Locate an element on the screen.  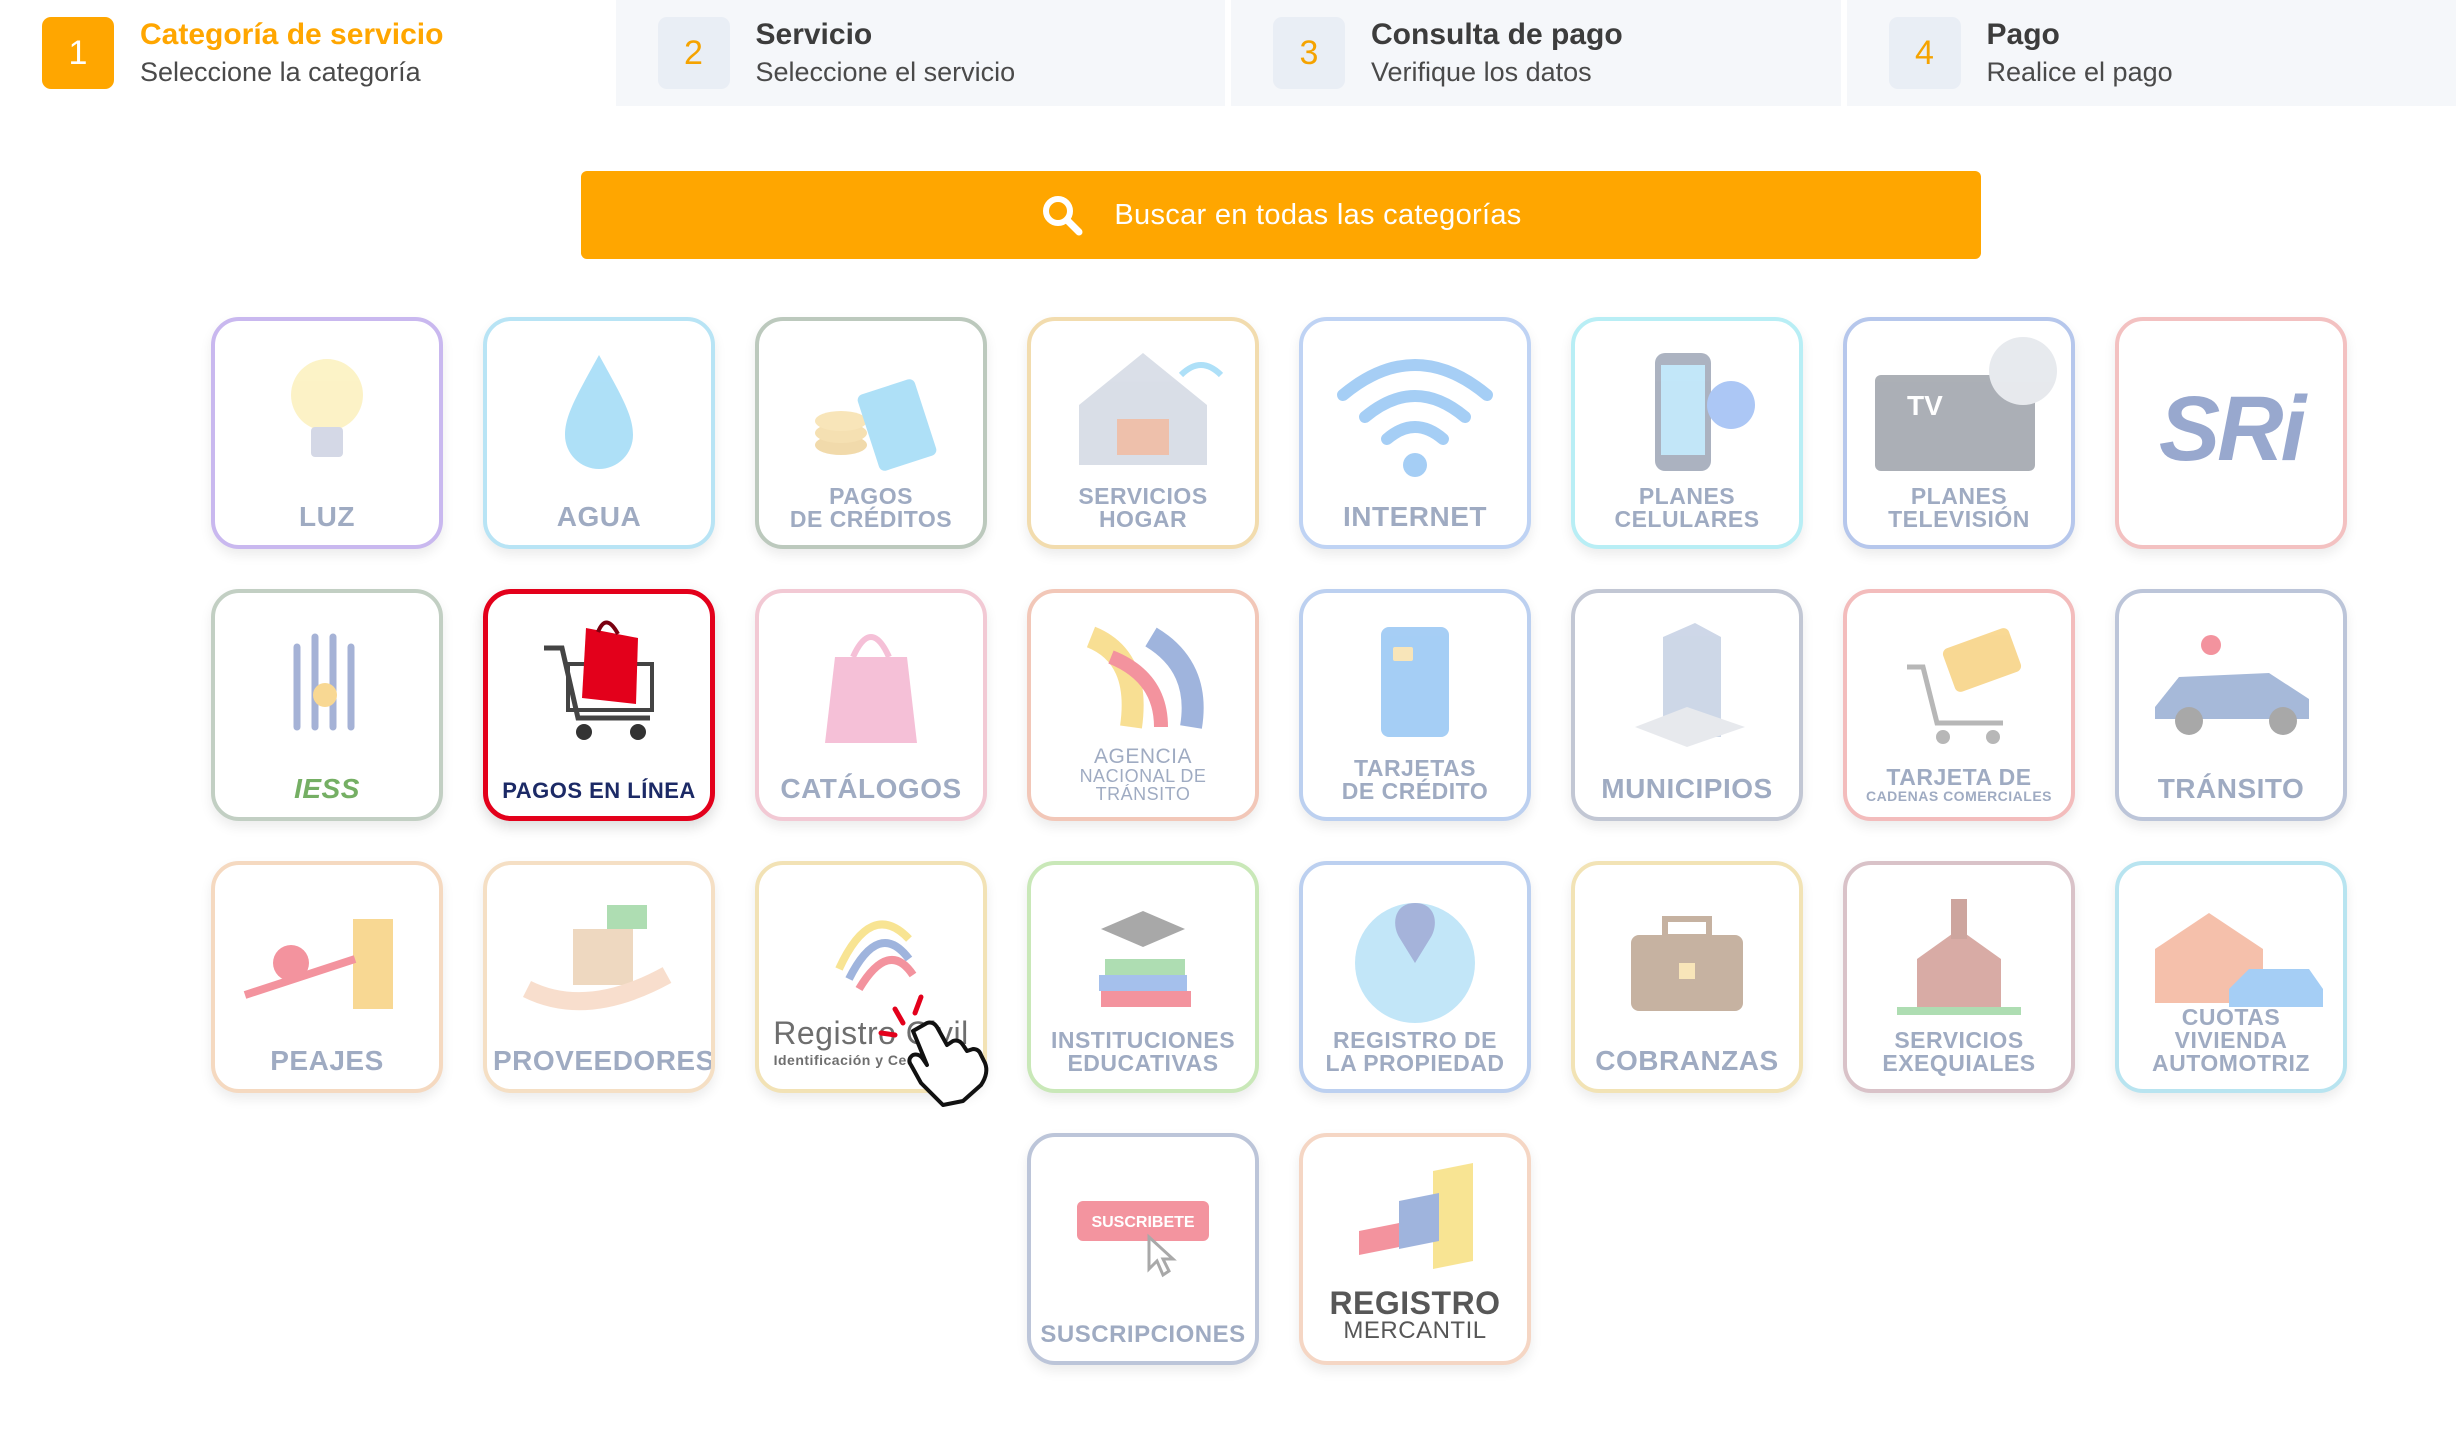
category-tarjeta-cadenas-comerciales: TARJETA DE CADENAS COMERCIALES is located at coordinates (1959, 705).